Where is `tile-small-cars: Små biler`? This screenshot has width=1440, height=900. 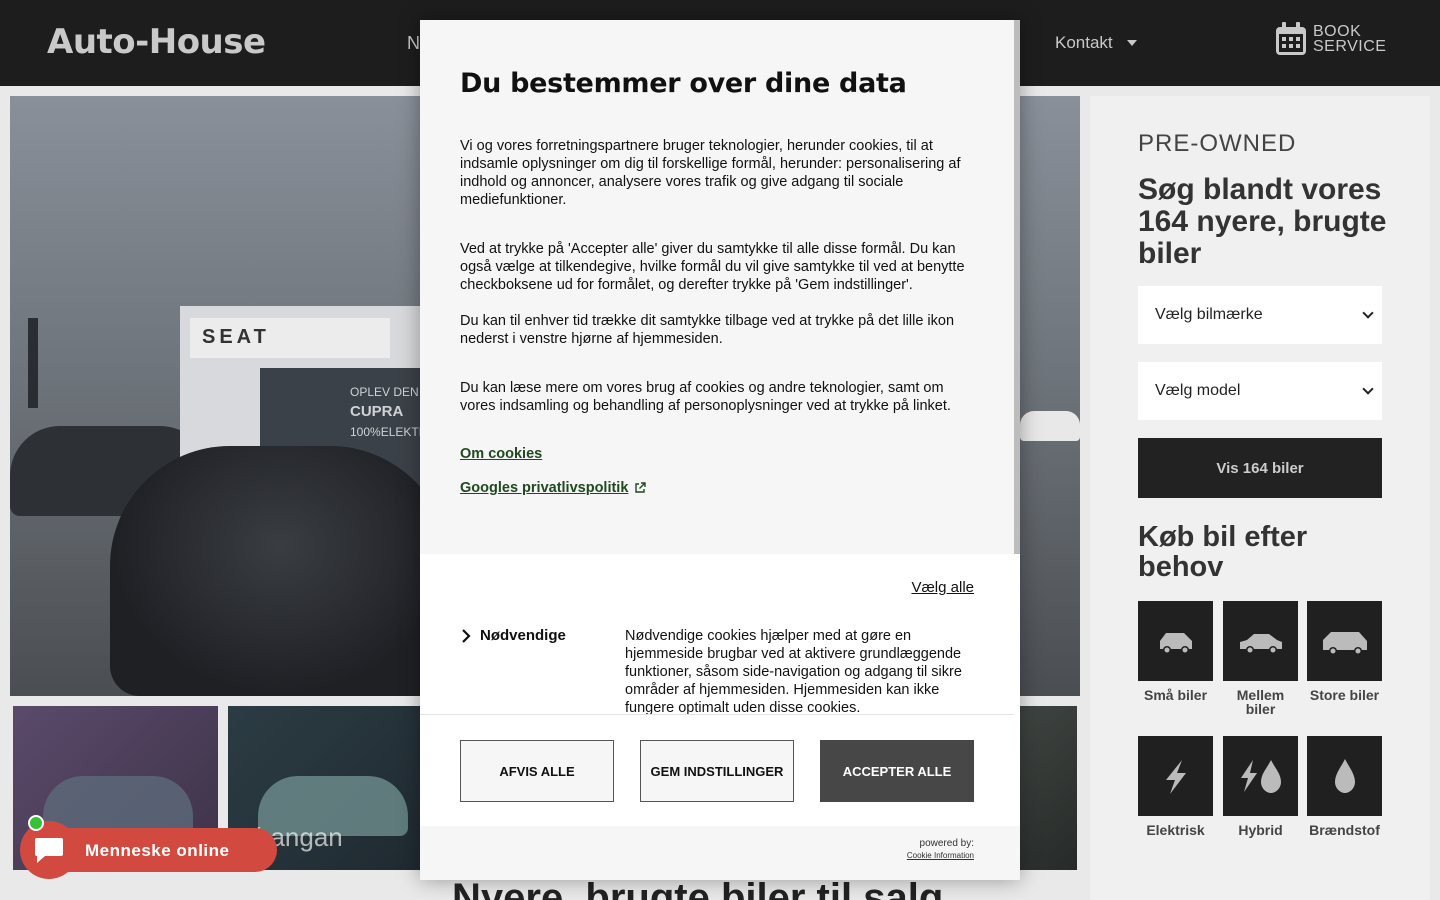
tile-small-cars: Små biler is located at coordinates (1175, 651).